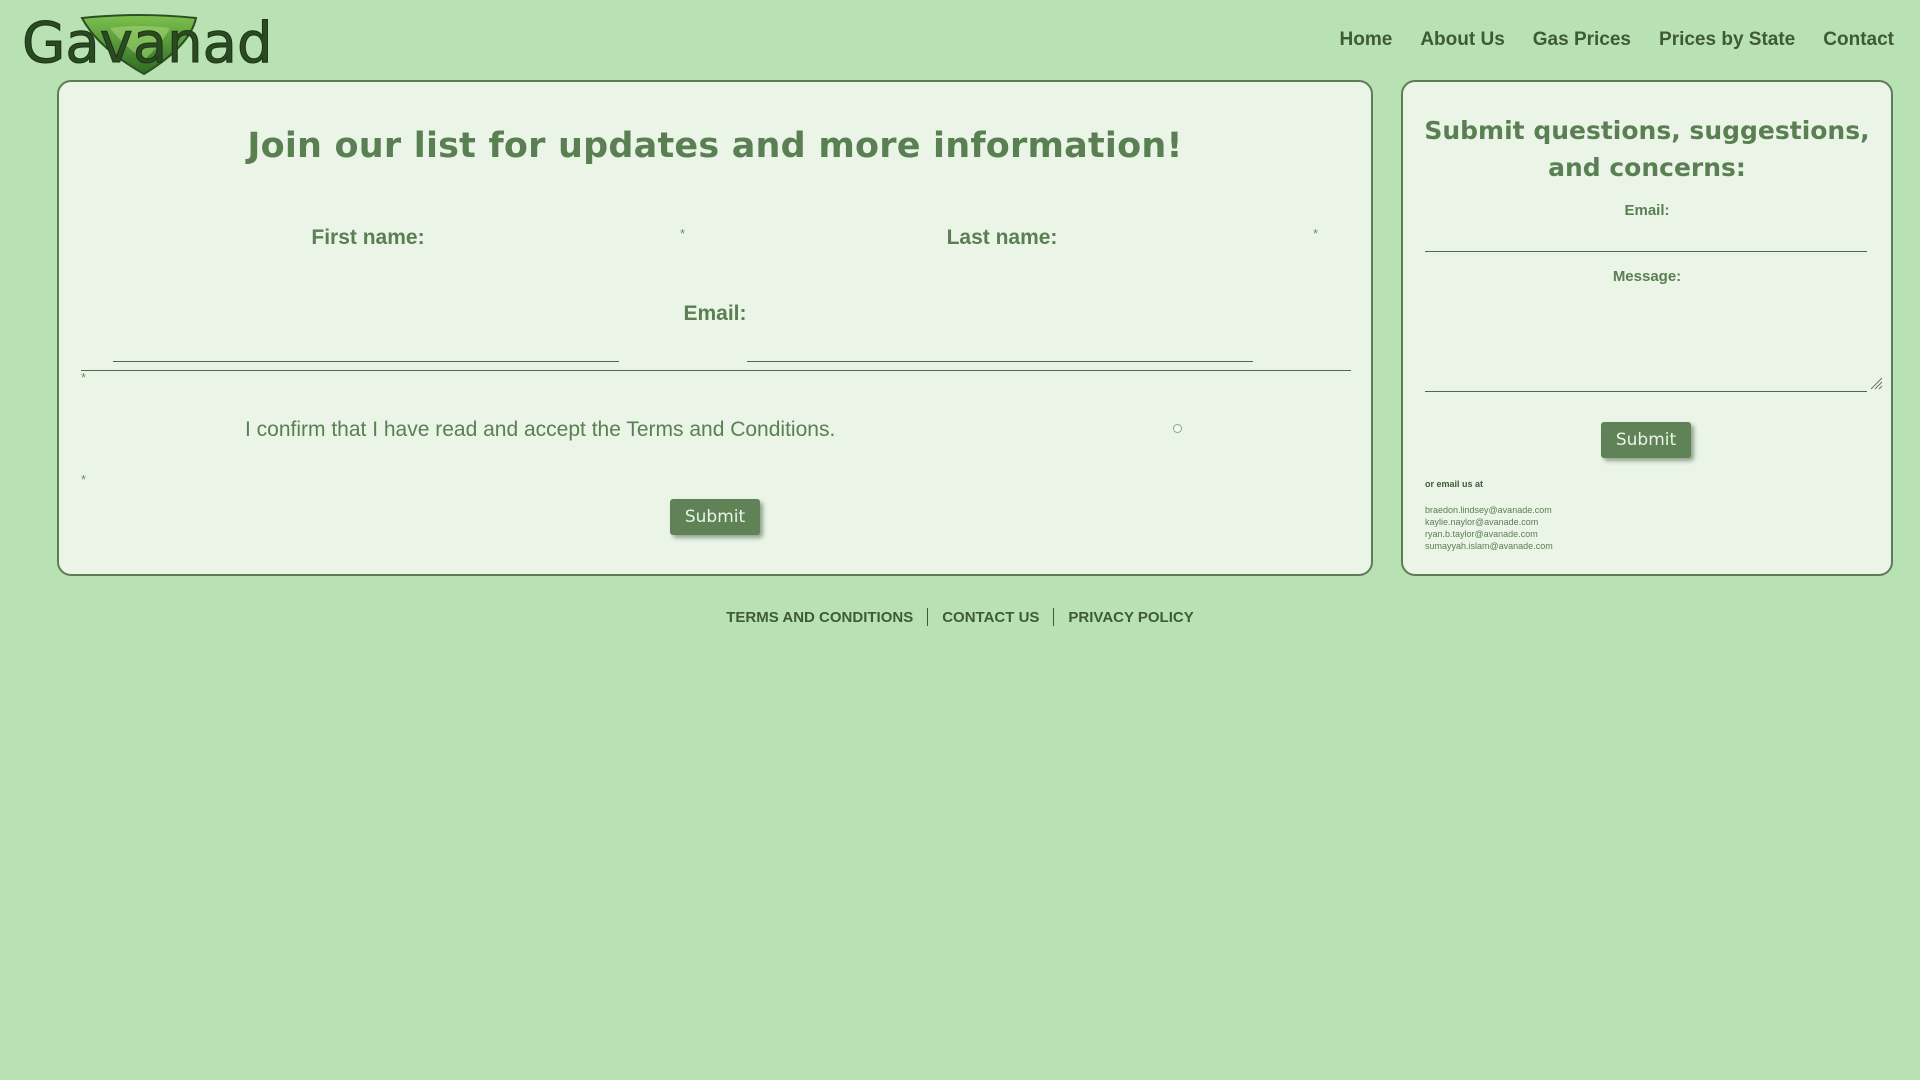  What do you see at coordinates (1727, 40) in the screenshot?
I see `nav-prices-by-state: Prices by State` at bounding box center [1727, 40].